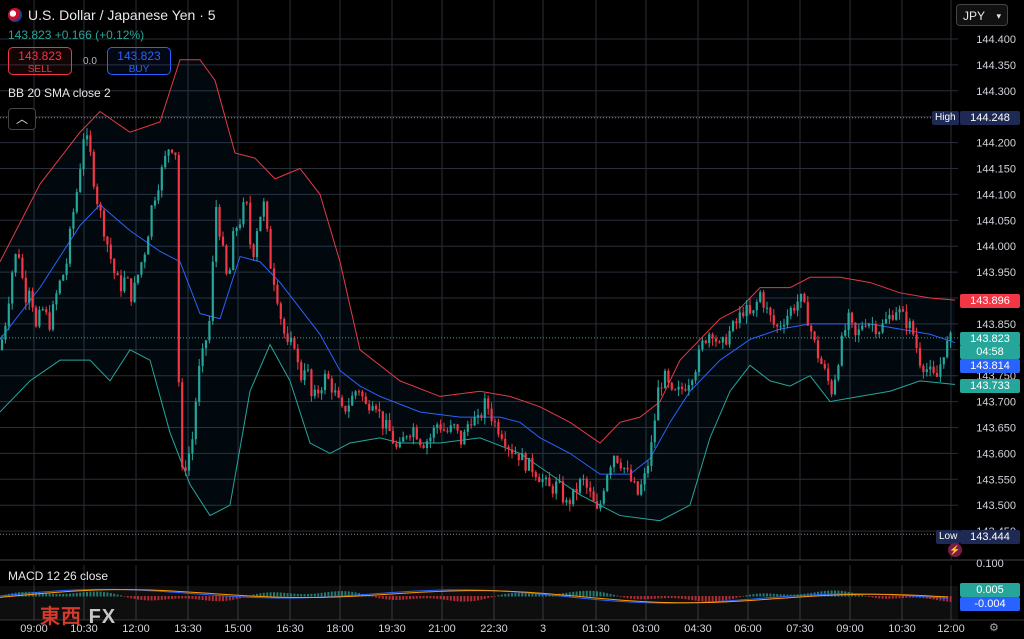  Describe the element at coordinates (59, 93) in the screenshot. I see `bb-indicator-label: BB 20 SMA close 2` at that location.